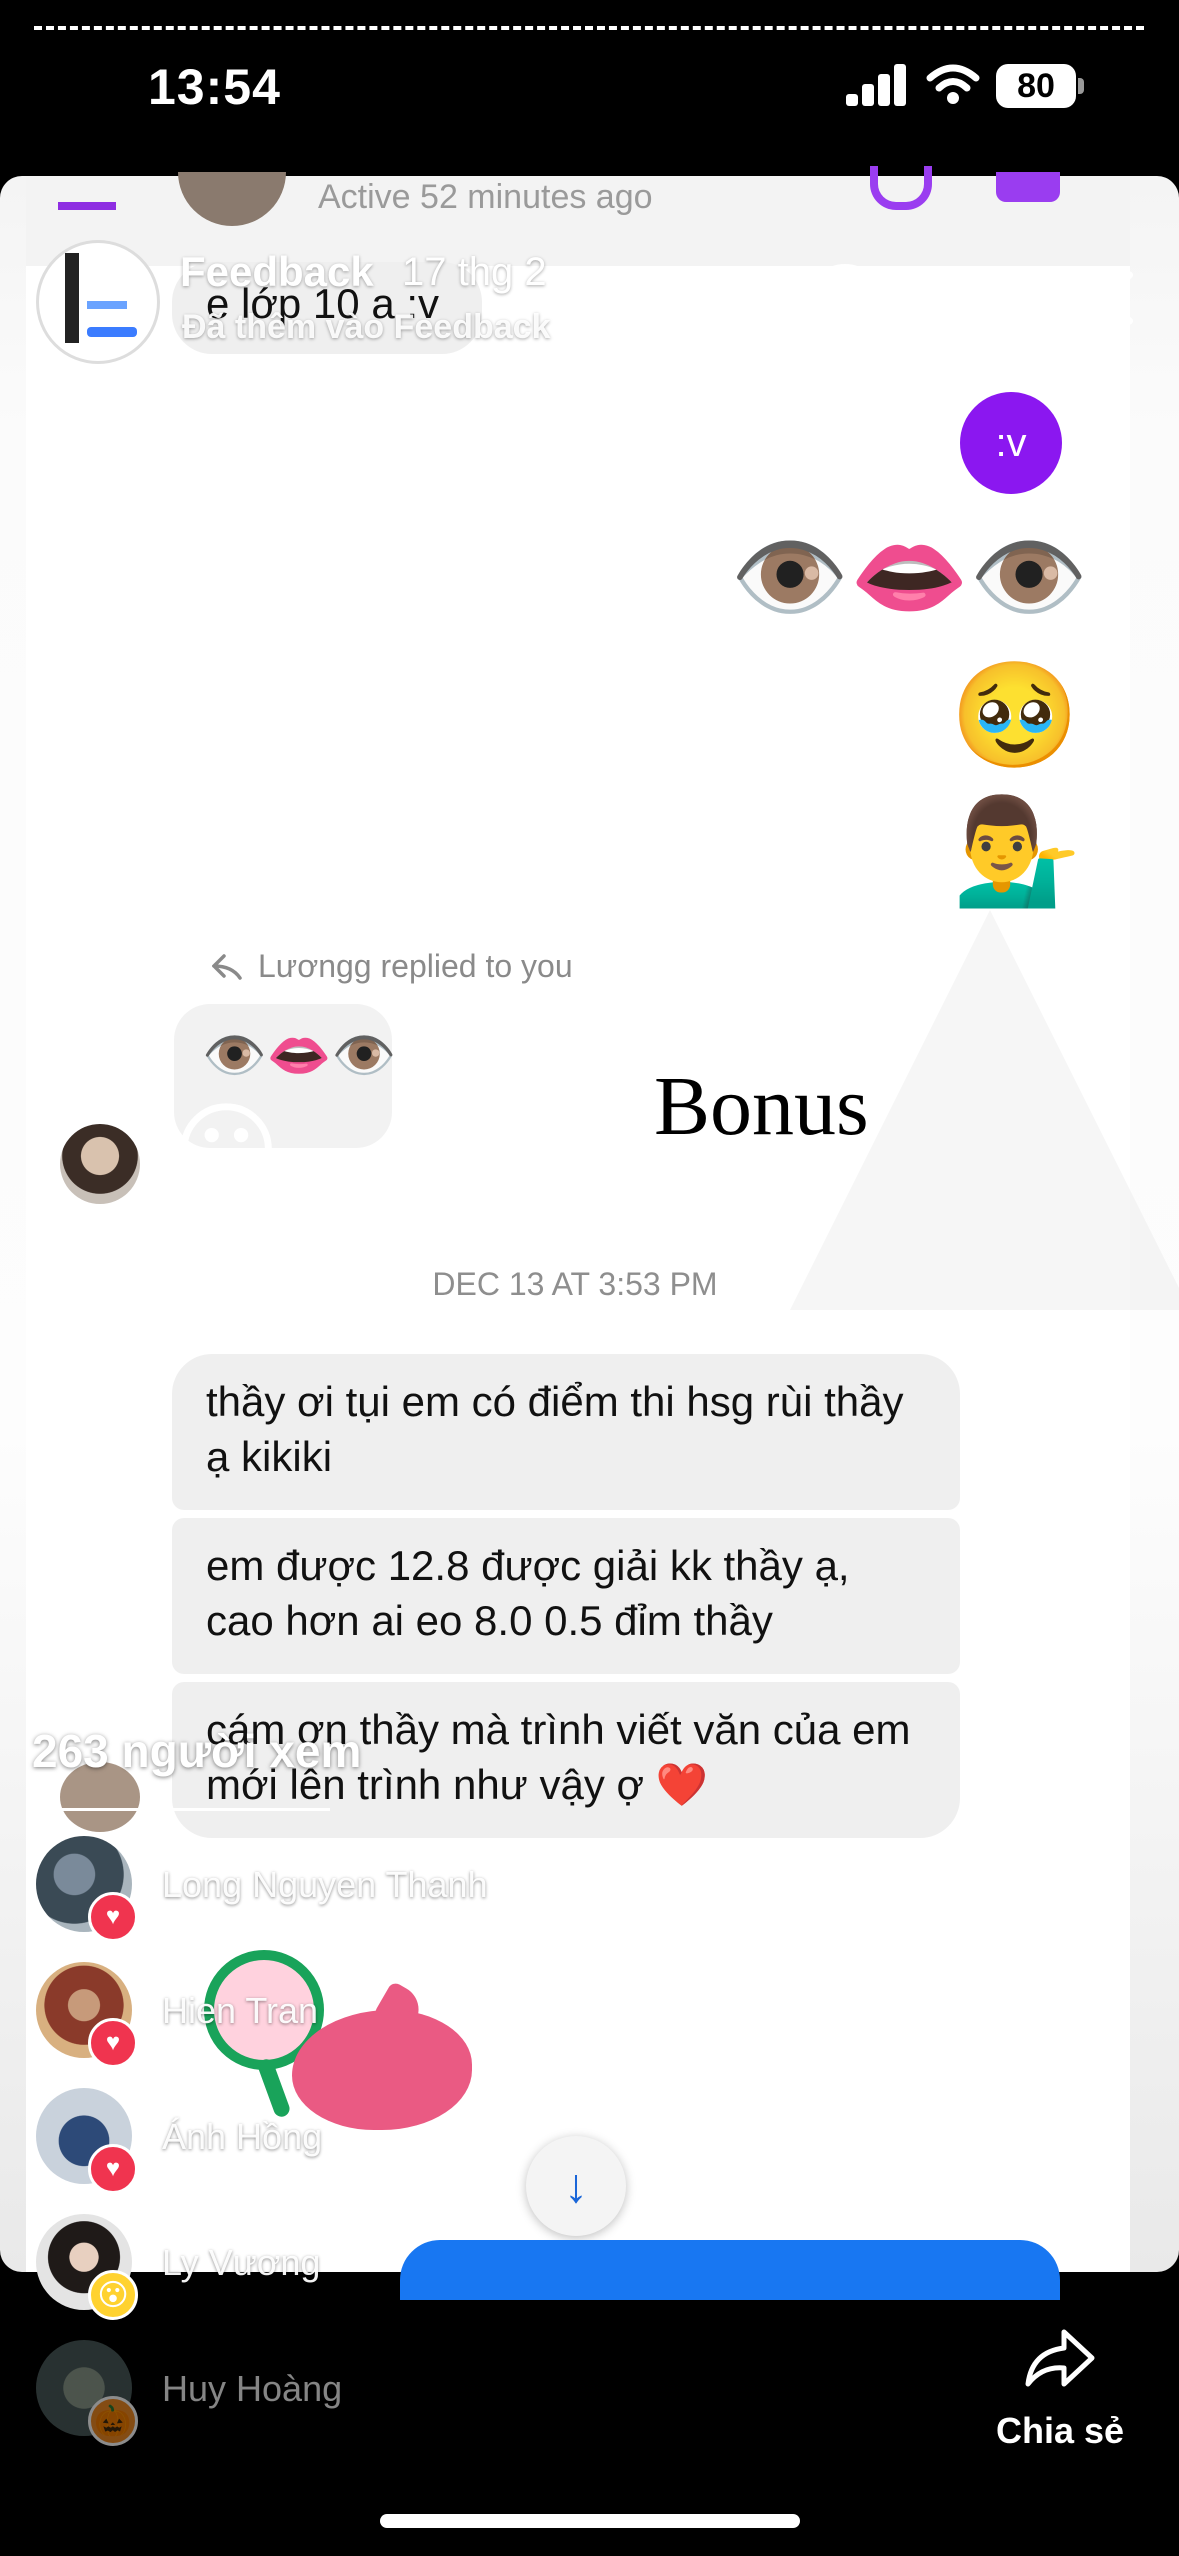  Describe the element at coordinates (1106, 298) in the screenshot. I see `close-button` at that location.